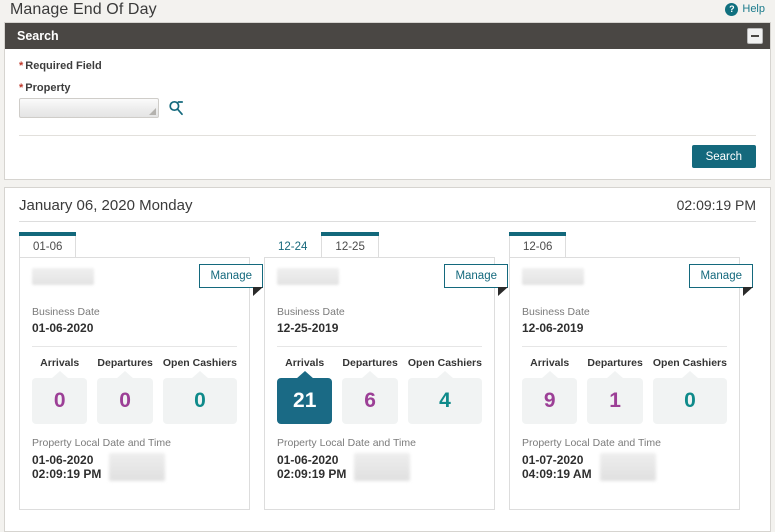  What do you see at coordinates (444, 401) in the screenshot?
I see `stat-value-open-cashiers: 4` at bounding box center [444, 401].